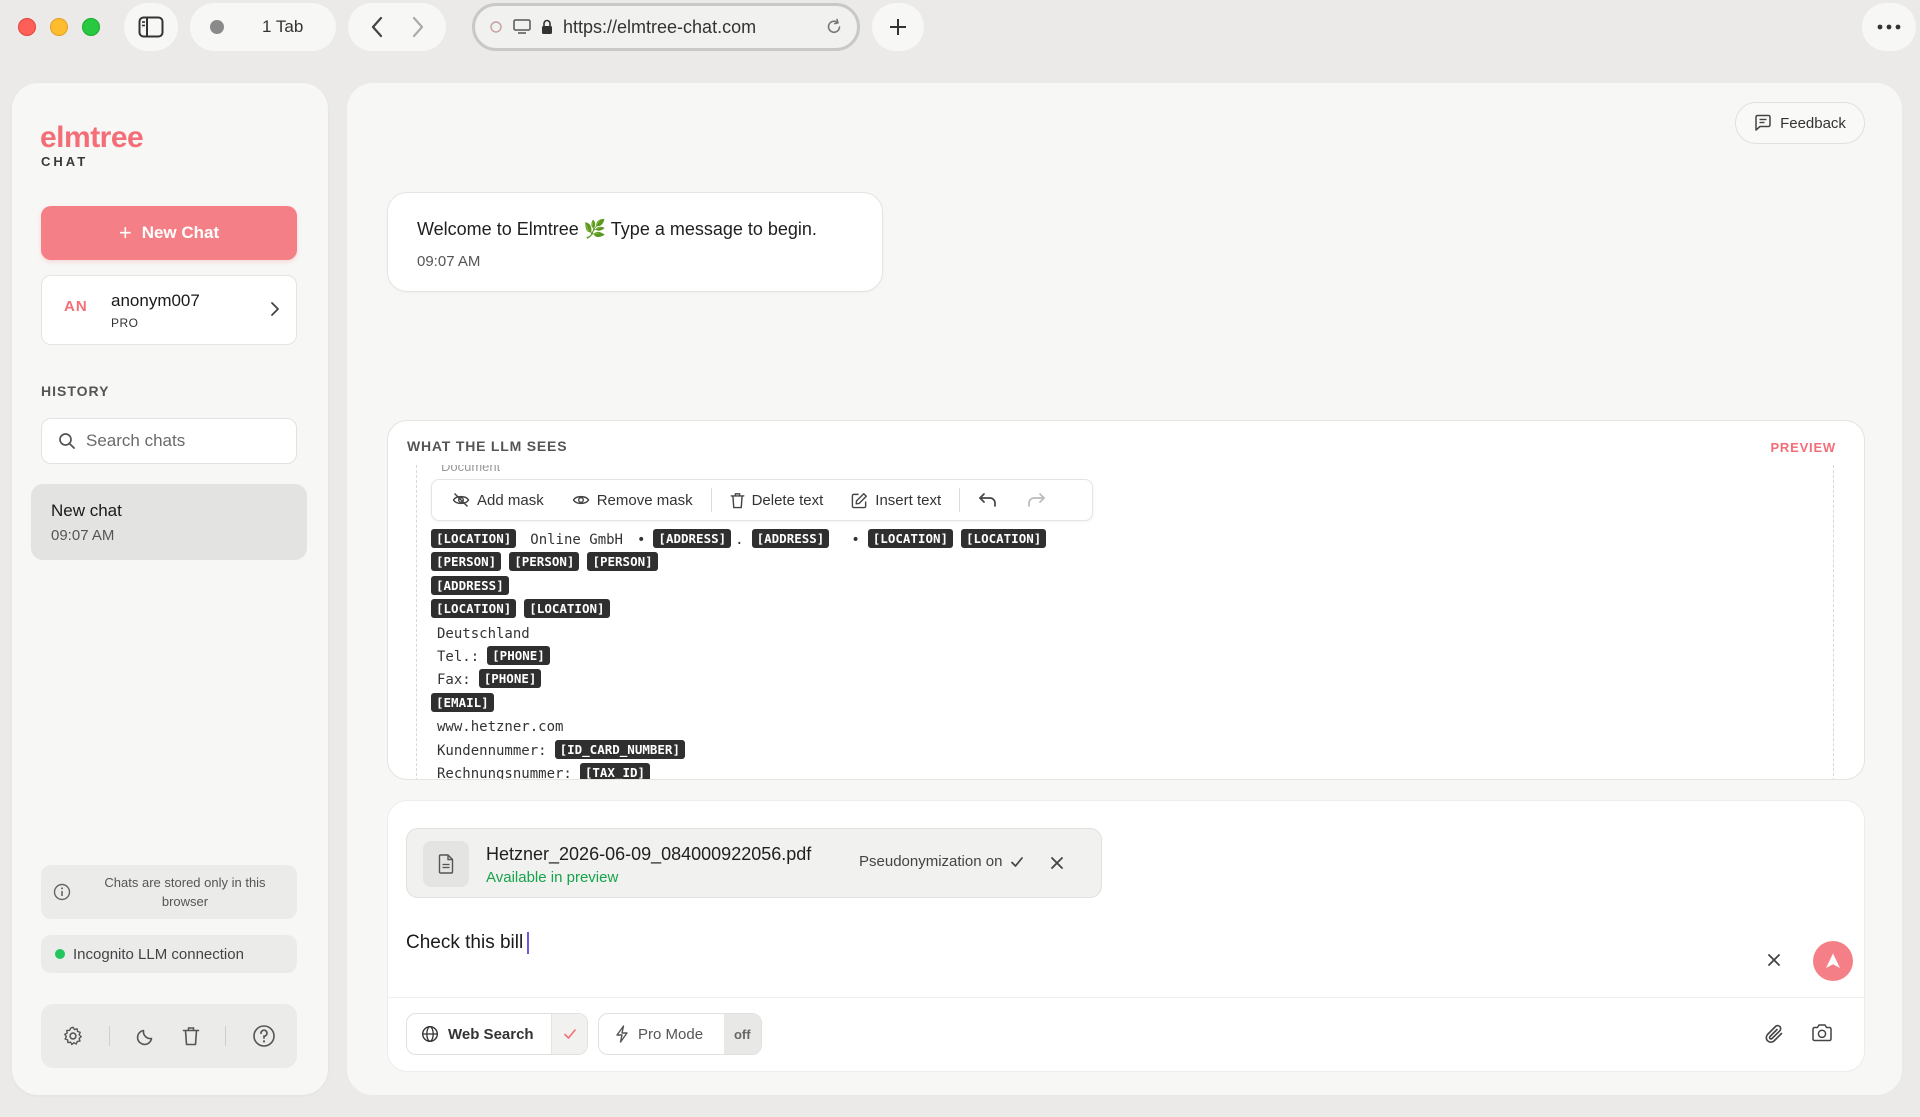  What do you see at coordinates (67, 441) in the screenshot?
I see `search-icon` at bounding box center [67, 441].